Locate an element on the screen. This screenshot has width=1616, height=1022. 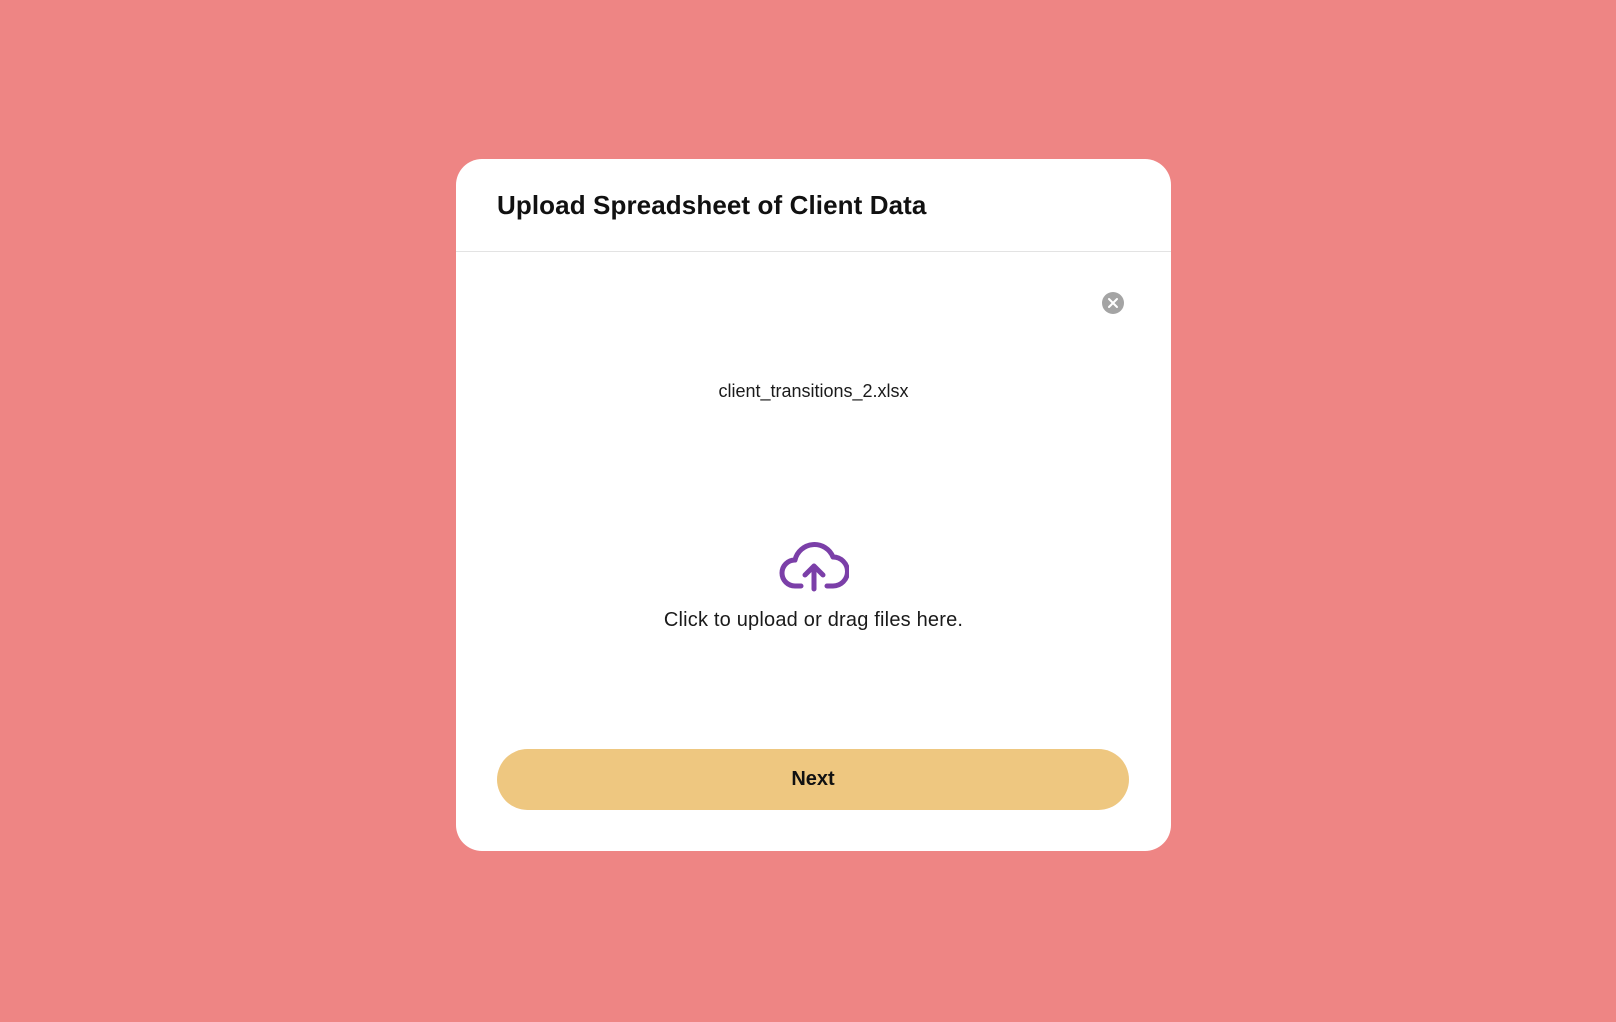
uploaded-file-name: client_transitions_2.xlsx is located at coordinates (813, 391).